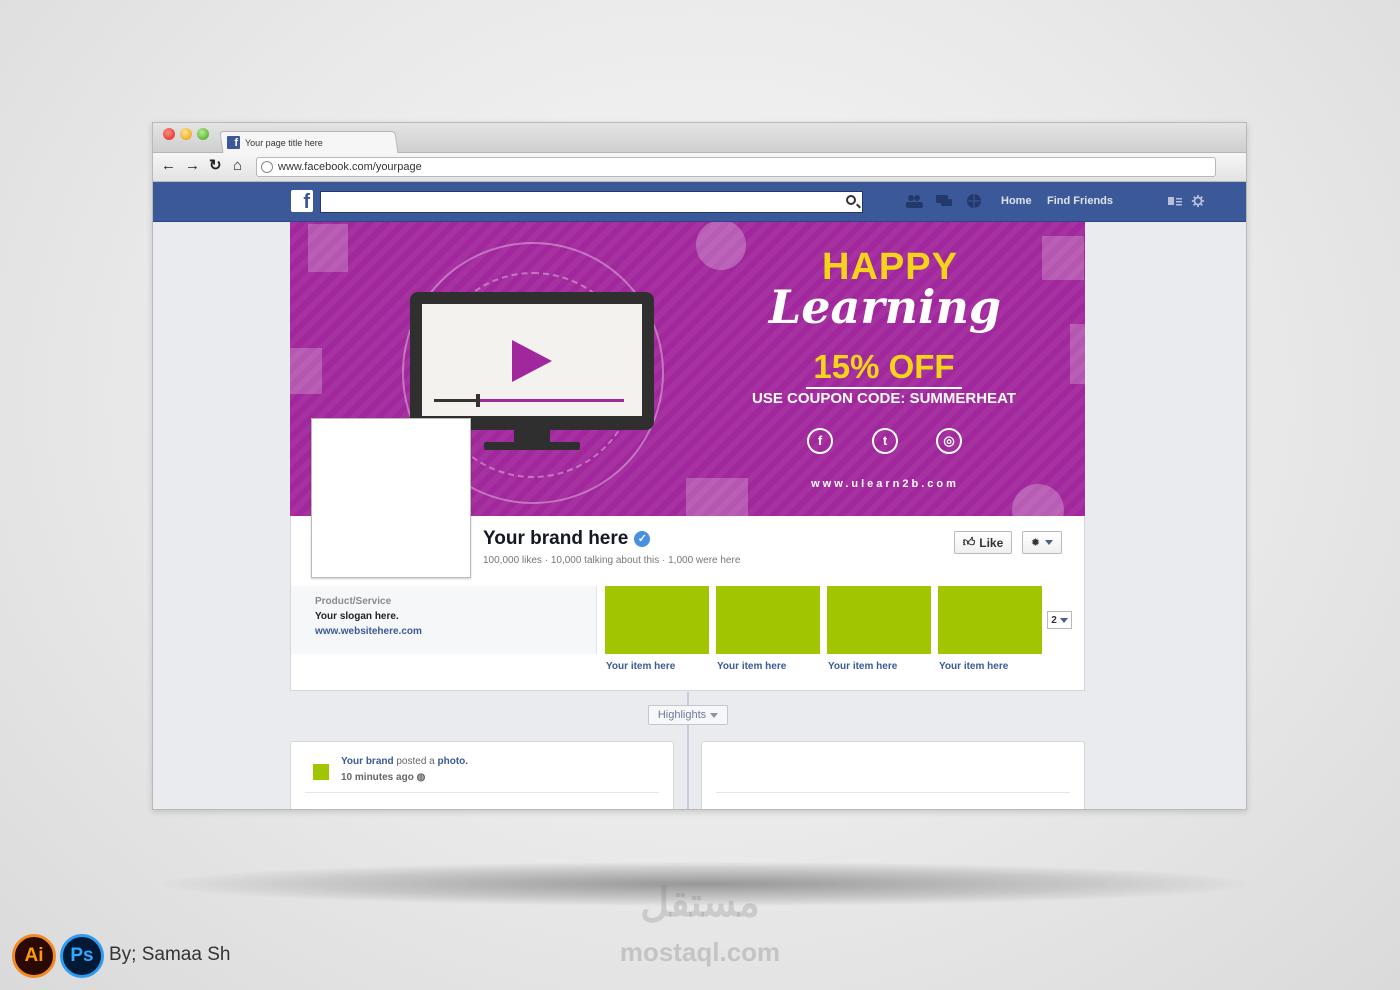 The height and width of the screenshot is (990, 1400). What do you see at coordinates (302, 201) in the screenshot?
I see `facebook-logo: f` at bounding box center [302, 201].